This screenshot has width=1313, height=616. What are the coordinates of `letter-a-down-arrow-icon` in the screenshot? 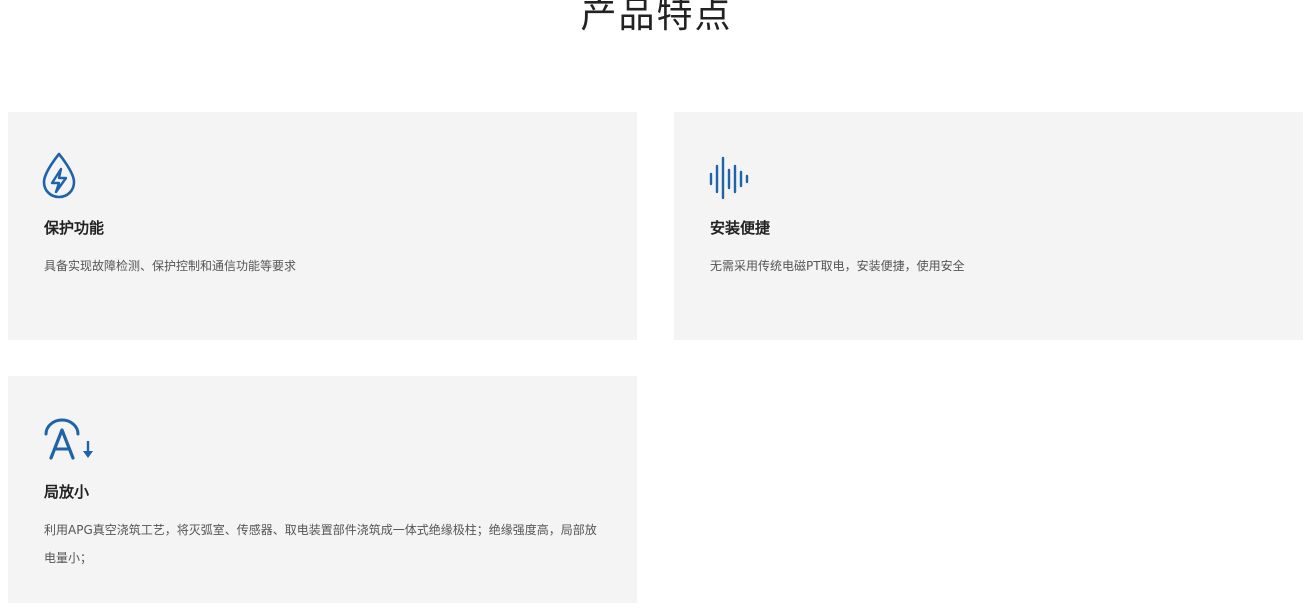 It's located at (72, 440).